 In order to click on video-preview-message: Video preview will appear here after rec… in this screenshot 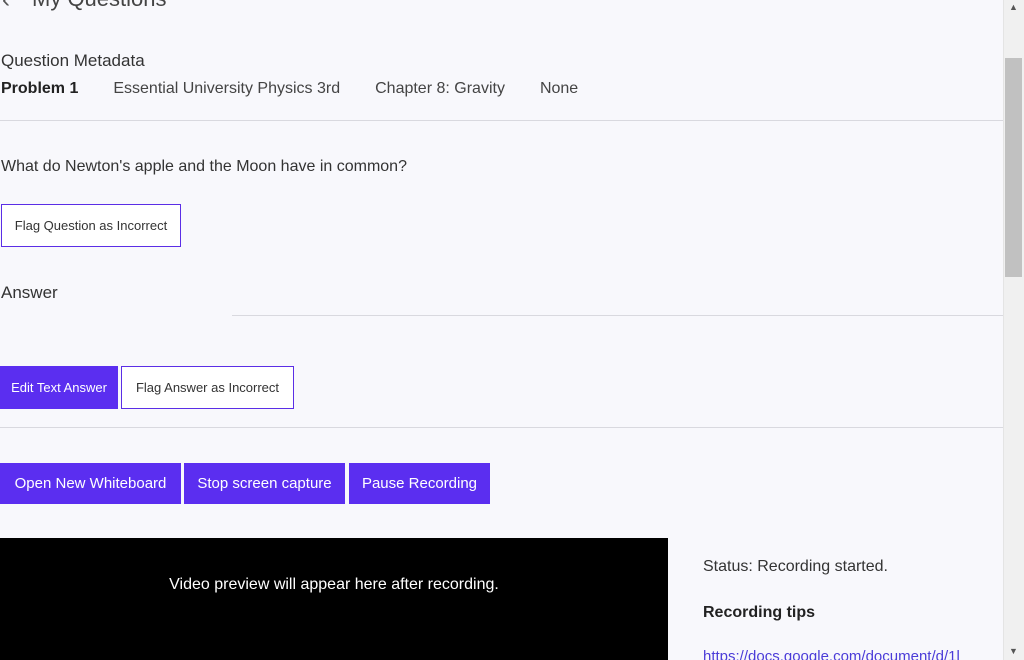, I will do `click(334, 584)`.